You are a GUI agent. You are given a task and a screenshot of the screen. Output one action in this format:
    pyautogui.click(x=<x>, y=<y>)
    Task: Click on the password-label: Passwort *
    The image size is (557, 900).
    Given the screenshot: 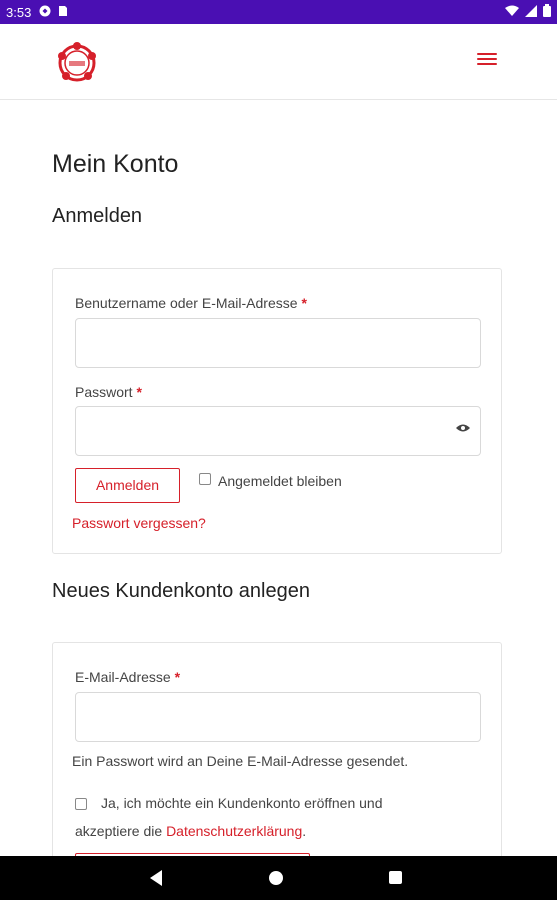 What is the action you would take?
    pyautogui.click(x=108, y=392)
    